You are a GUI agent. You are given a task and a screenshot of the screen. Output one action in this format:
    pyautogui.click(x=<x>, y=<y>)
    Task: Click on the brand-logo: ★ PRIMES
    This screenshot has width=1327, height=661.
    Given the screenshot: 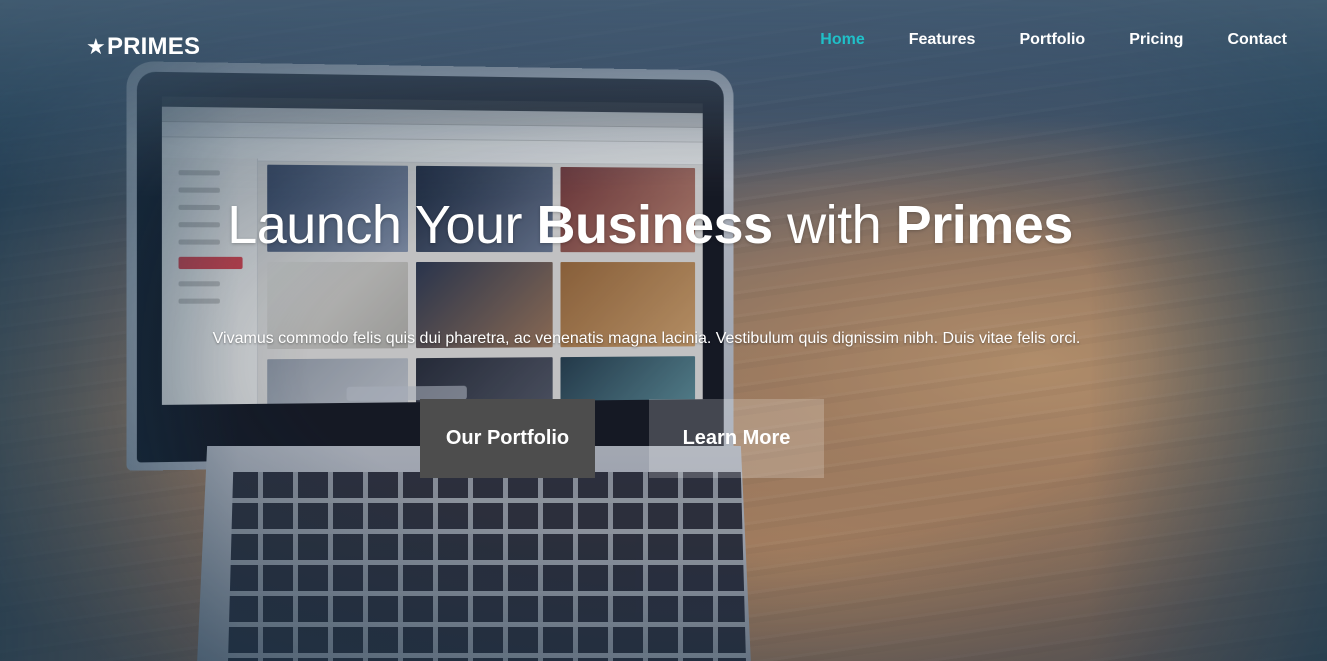 What is the action you would take?
    pyautogui.click(x=143, y=47)
    